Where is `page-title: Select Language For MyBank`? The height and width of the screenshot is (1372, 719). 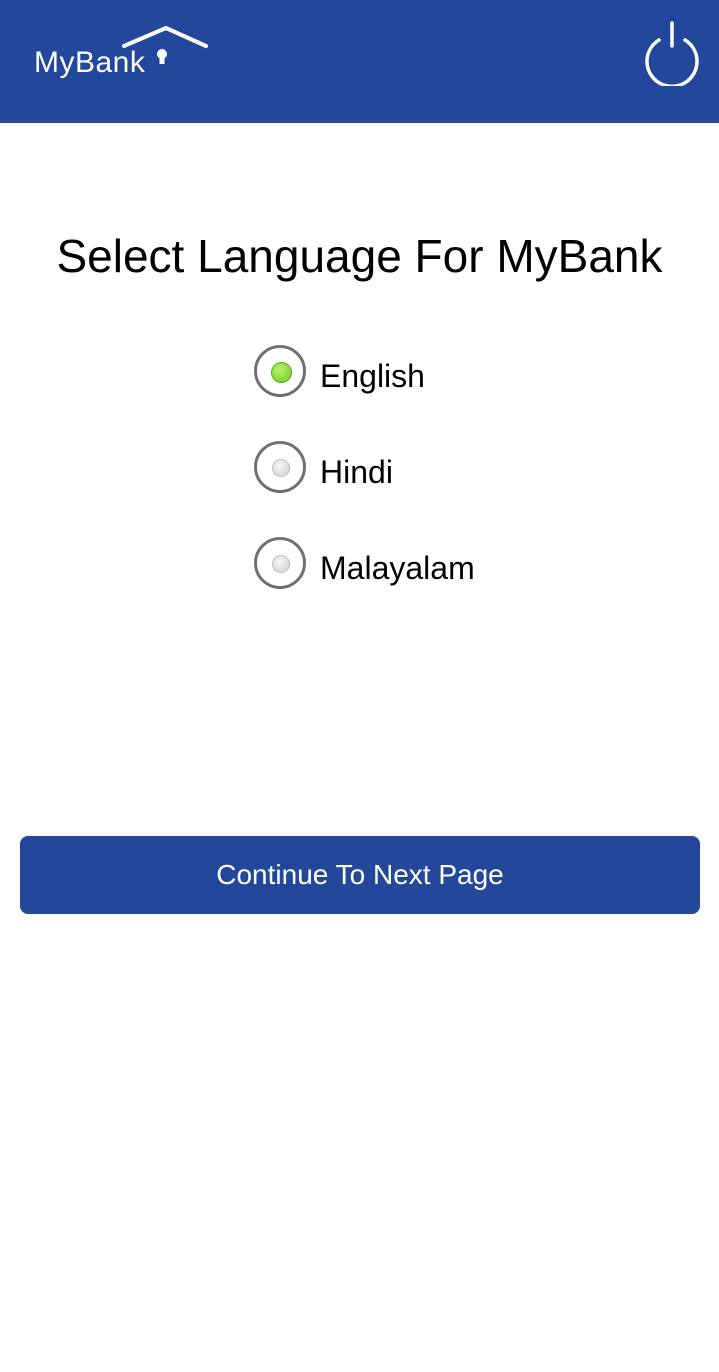 page-title: Select Language For MyBank is located at coordinates (359, 256).